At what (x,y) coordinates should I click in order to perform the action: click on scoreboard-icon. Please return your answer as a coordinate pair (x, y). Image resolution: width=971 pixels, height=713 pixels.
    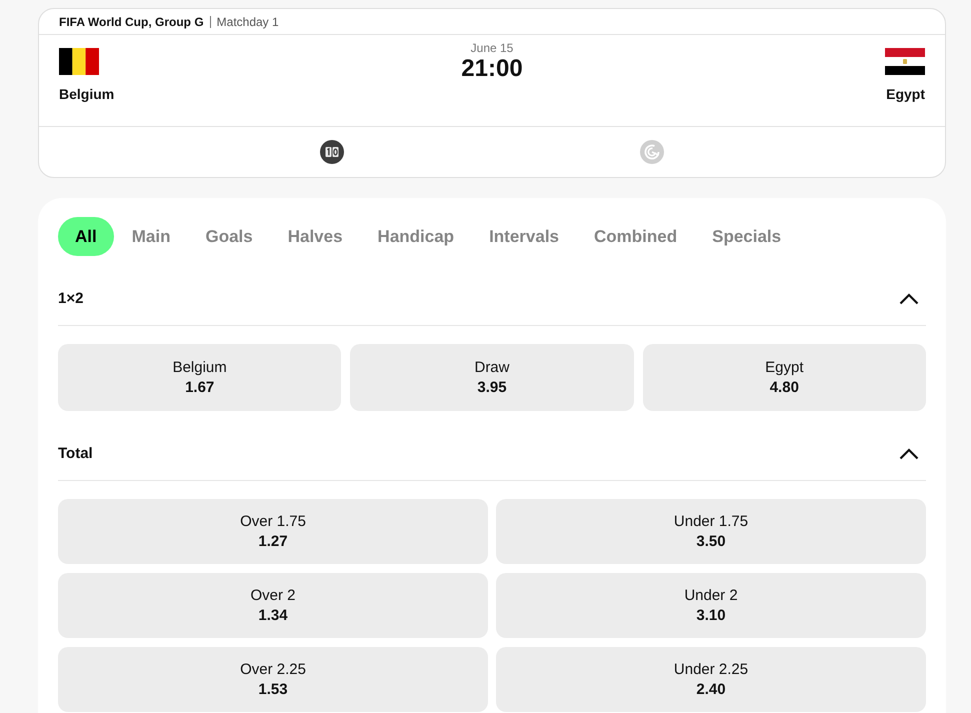
    Looking at the image, I should click on (332, 152).